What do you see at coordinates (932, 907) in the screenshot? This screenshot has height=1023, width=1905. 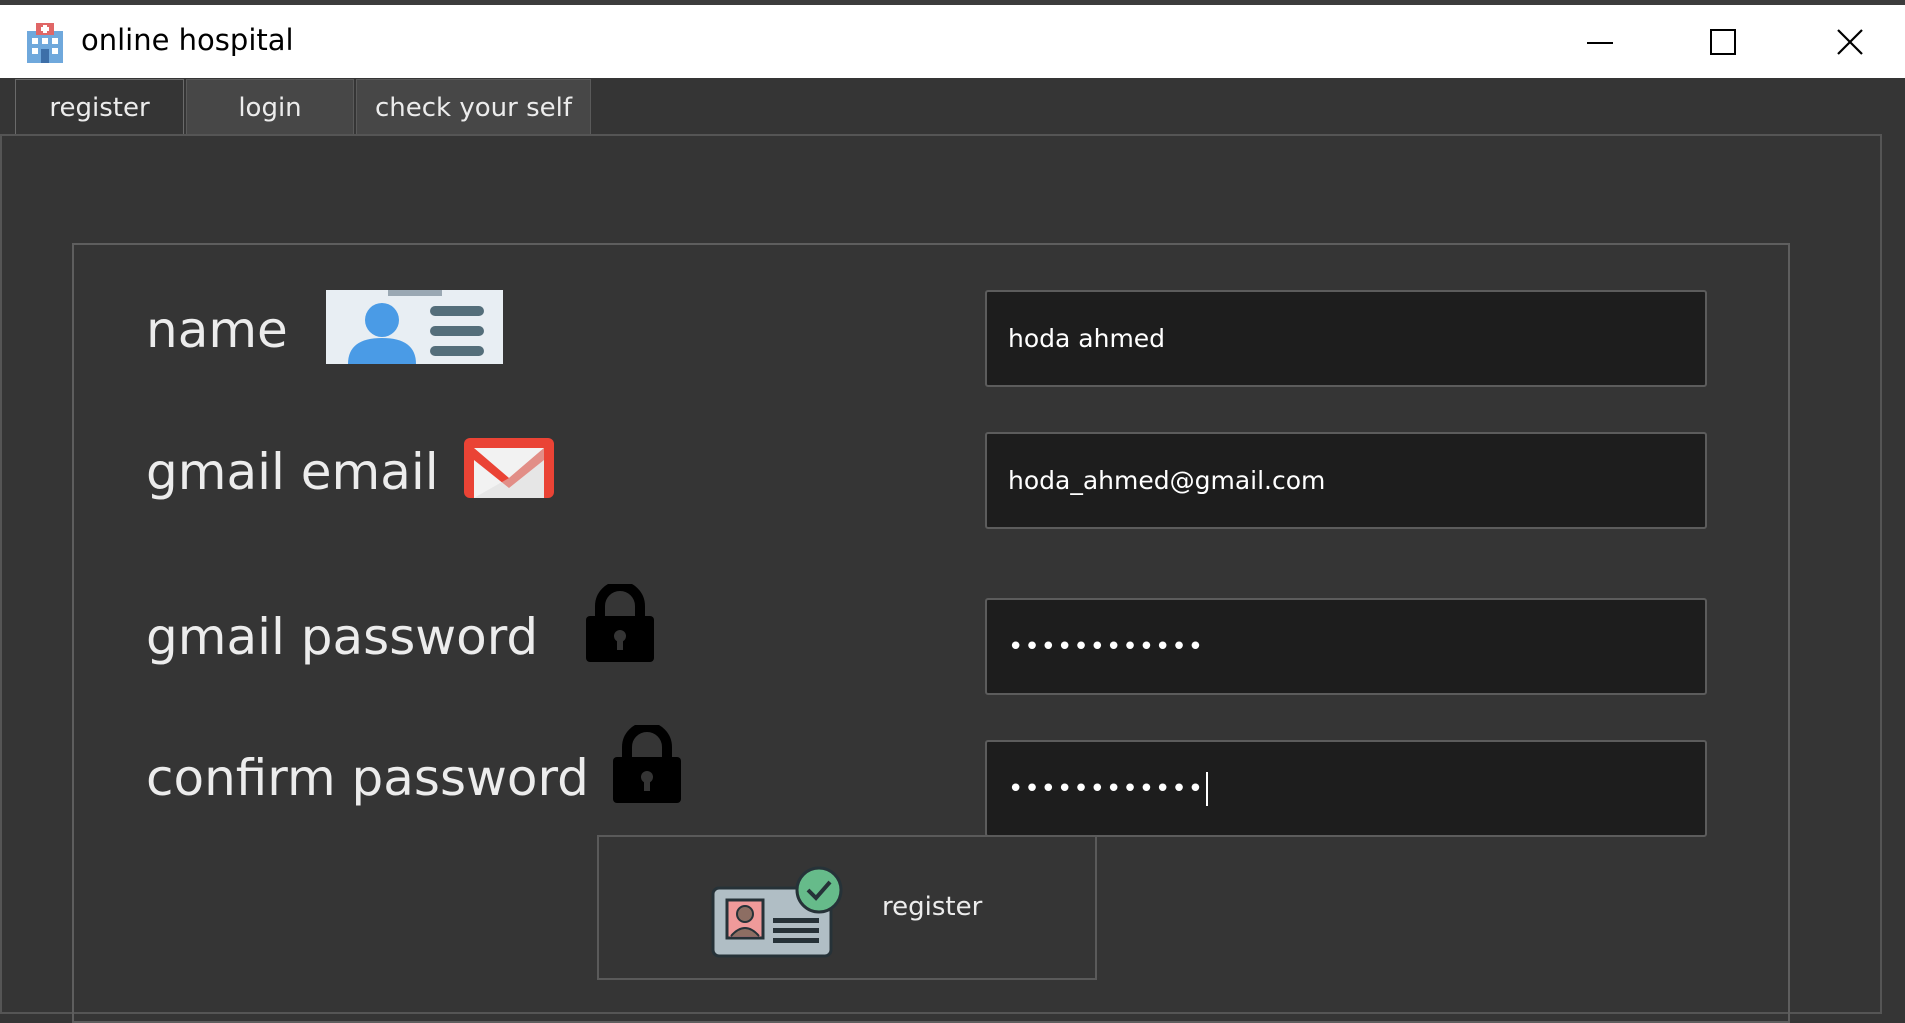 I see `register-button-label: register` at bounding box center [932, 907].